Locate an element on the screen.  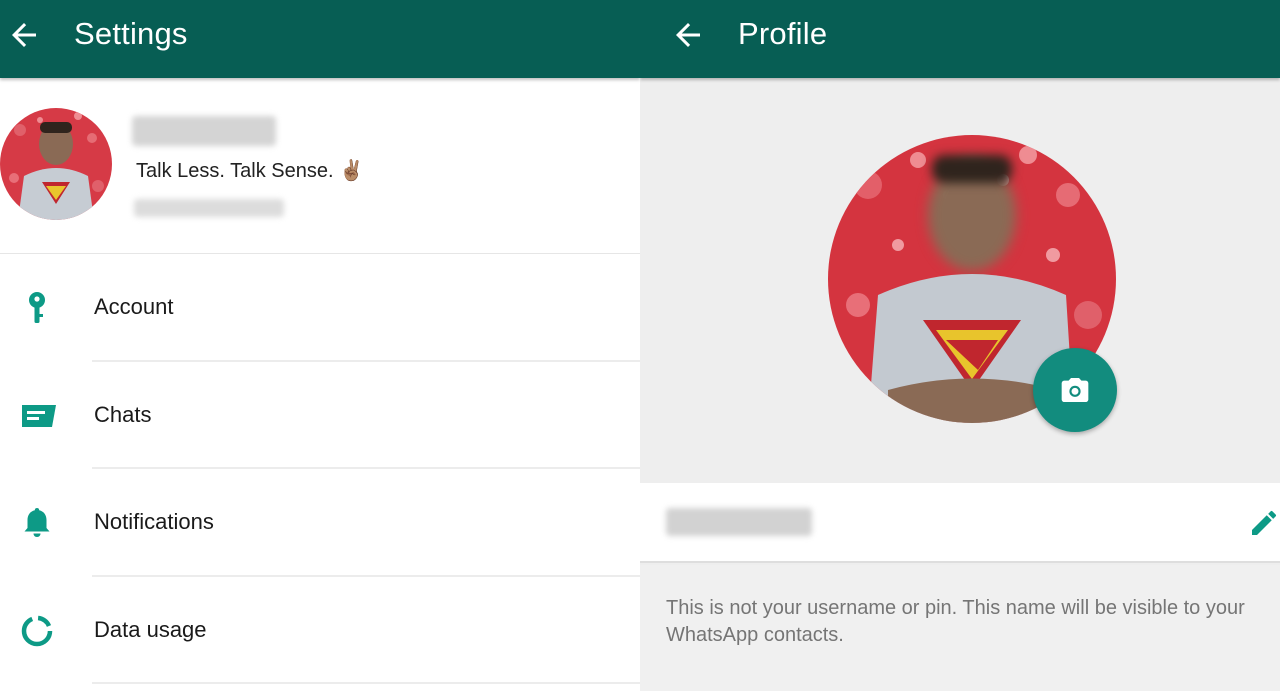
edit-name-button is located at coordinates (1264, 523).